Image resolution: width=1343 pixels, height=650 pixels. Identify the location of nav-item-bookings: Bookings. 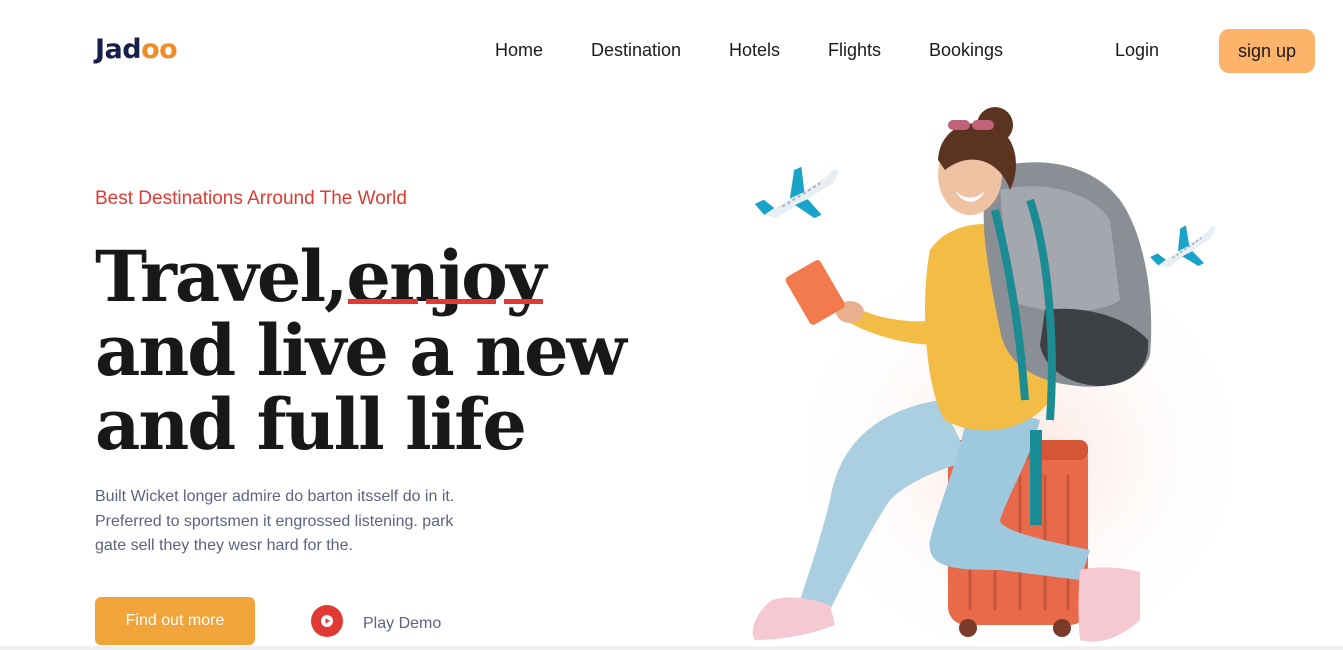
(966, 50).